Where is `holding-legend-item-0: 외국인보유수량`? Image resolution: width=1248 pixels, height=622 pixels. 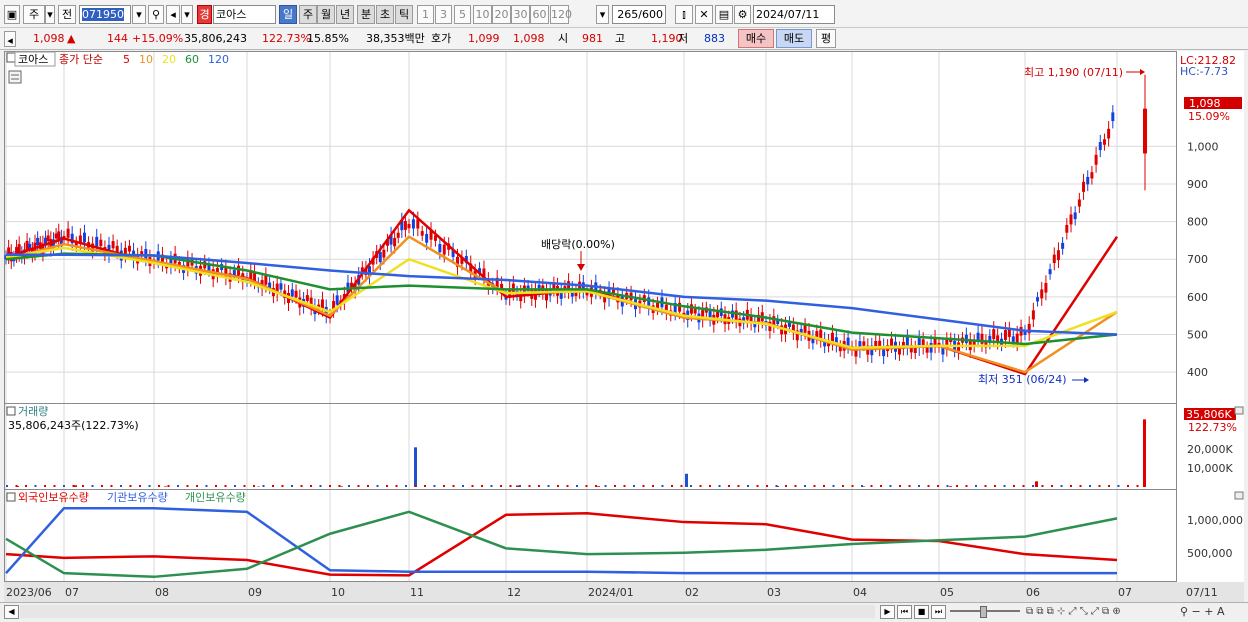
holding-legend-item-0: 외국인보유수량 is located at coordinates (53, 497).